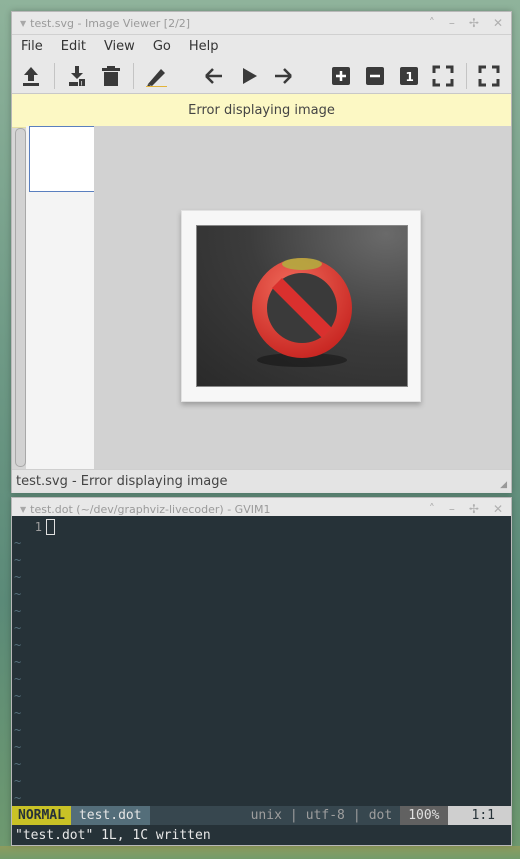 The image size is (520, 859). What do you see at coordinates (50, 526) in the screenshot?
I see `text-cursor` at bounding box center [50, 526].